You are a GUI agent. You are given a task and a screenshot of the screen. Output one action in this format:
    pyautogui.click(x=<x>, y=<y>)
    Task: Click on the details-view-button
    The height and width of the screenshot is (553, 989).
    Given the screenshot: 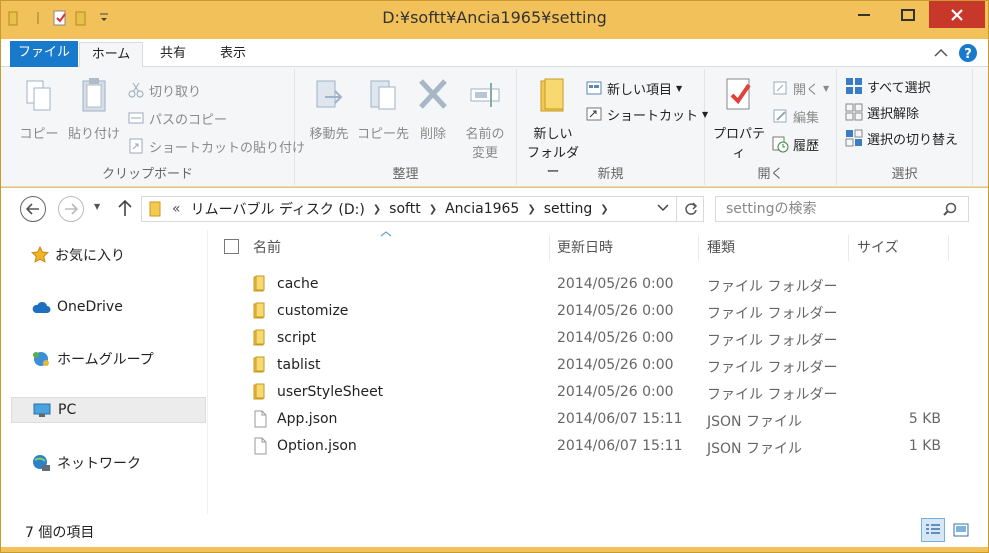 What is the action you would take?
    pyautogui.click(x=933, y=530)
    